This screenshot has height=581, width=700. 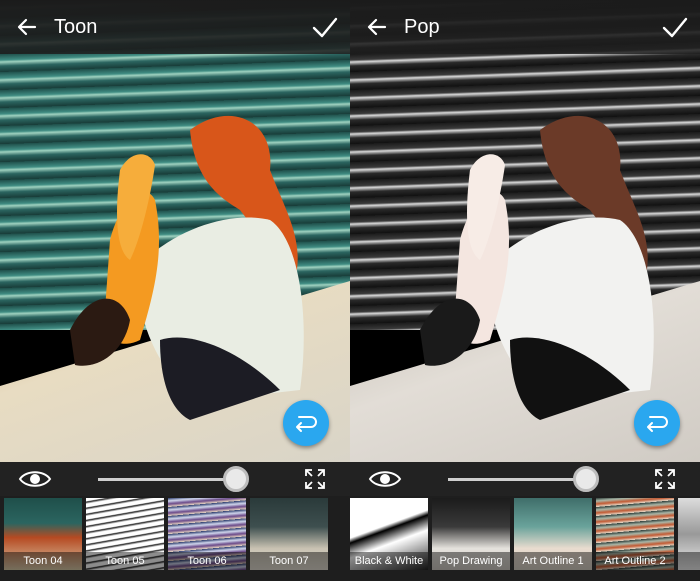 What do you see at coordinates (125, 534) in the screenshot?
I see `filter-thumb-toon-05: Toon 05` at bounding box center [125, 534].